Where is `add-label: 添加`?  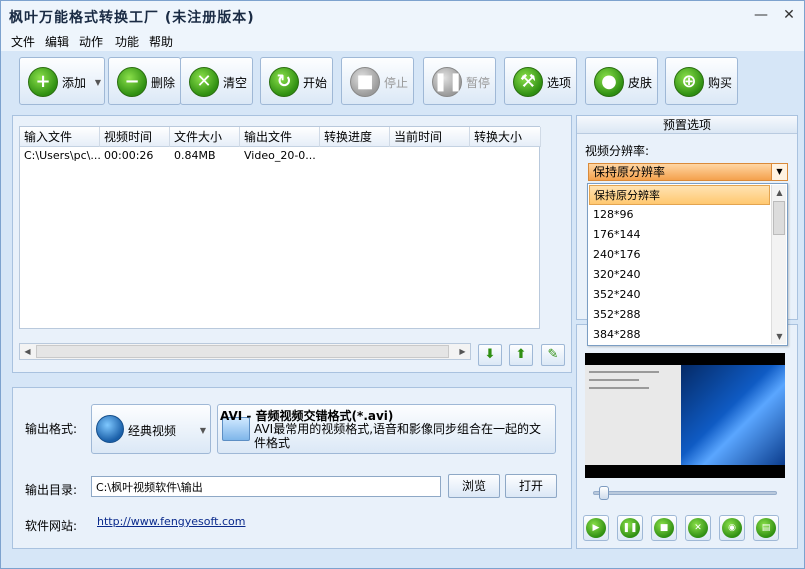
add-label: 添加 is located at coordinates (74, 83).